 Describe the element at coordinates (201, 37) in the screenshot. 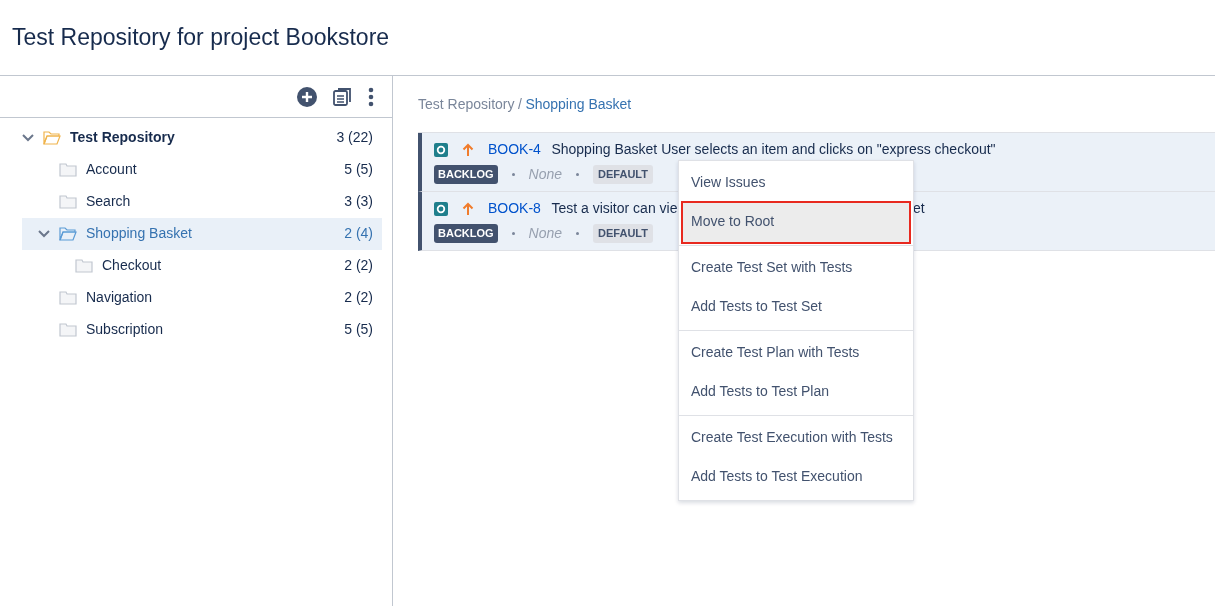

I see `page-title: Test Repository for project Bookstore` at that location.